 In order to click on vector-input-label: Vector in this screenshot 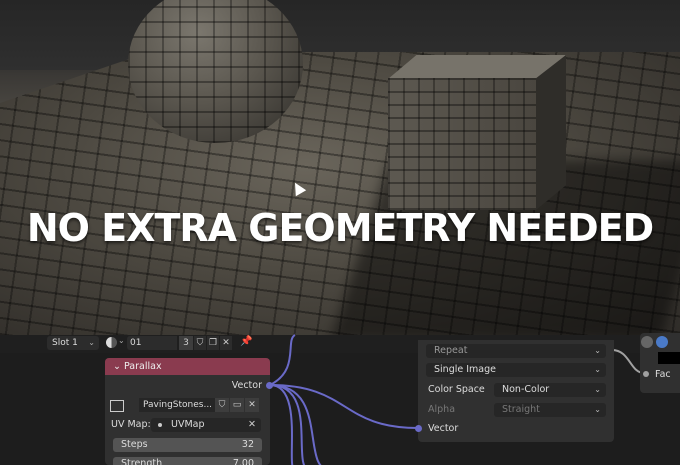, I will do `click(443, 428)`.